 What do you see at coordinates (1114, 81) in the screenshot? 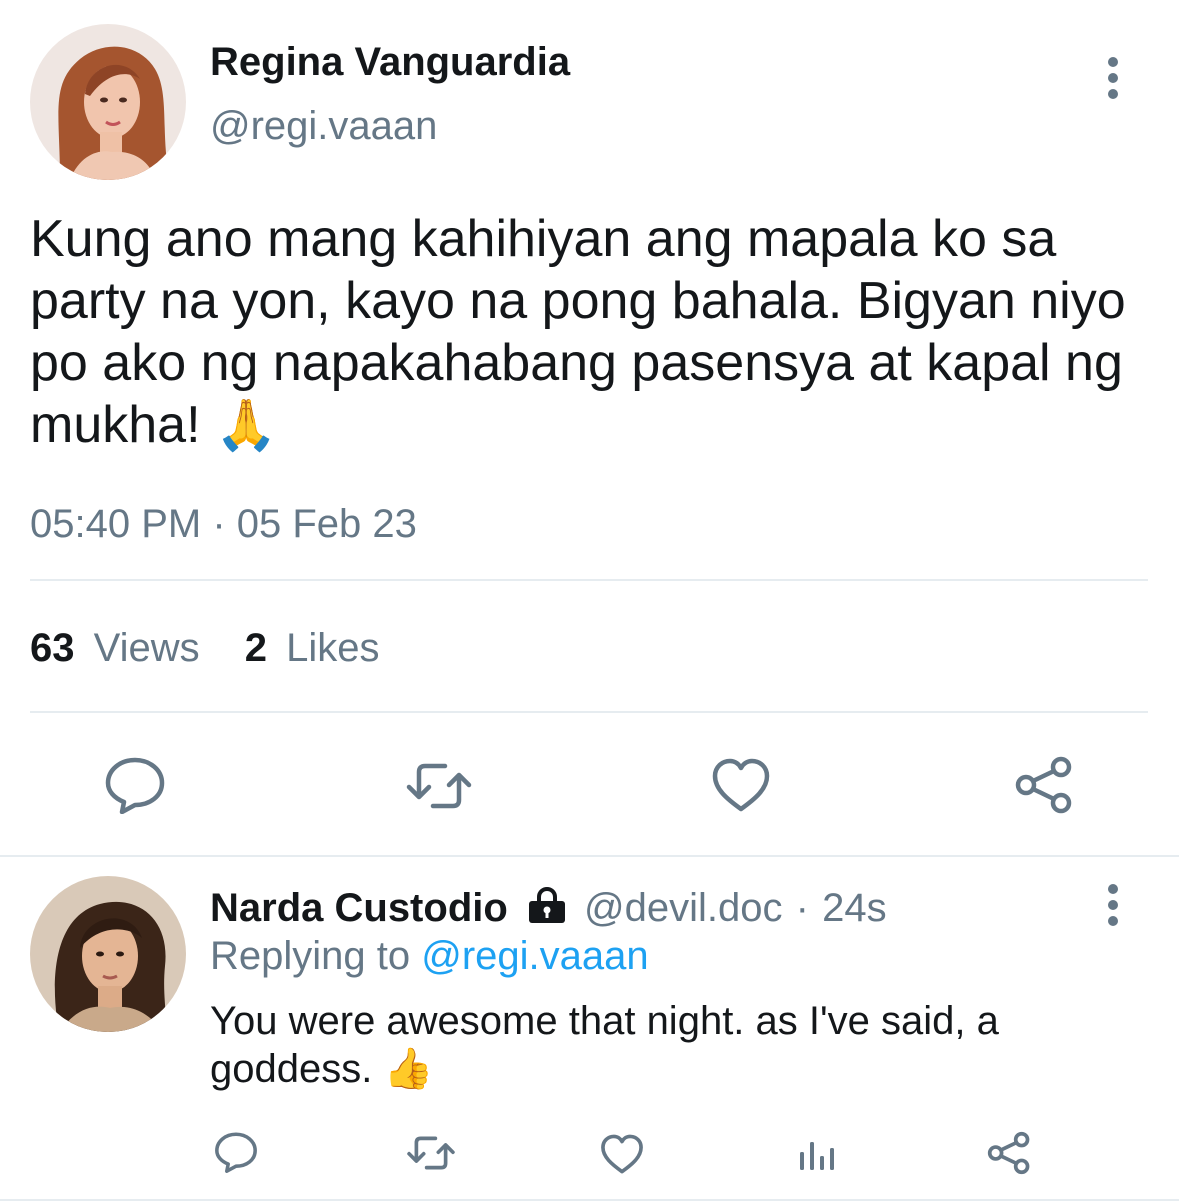
I see `more-options-icon` at bounding box center [1114, 81].